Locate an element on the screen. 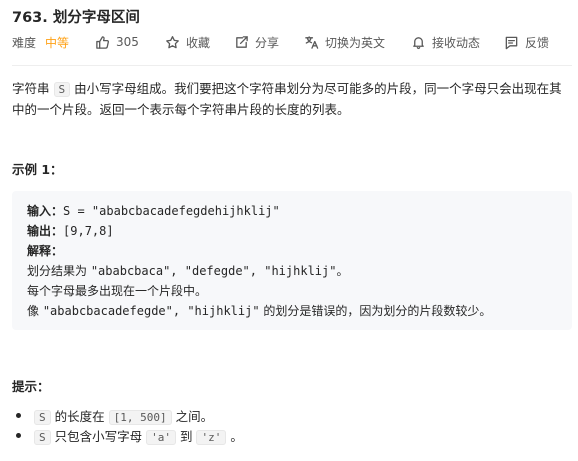 This screenshot has width=578, height=461. inline-code-range: [1, 500] is located at coordinates (140, 417).